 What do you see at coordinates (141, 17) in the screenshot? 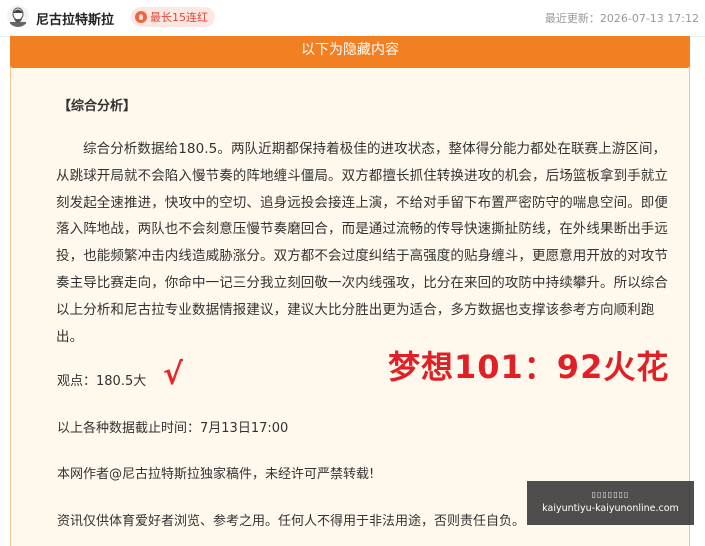
I see `fire-icon` at bounding box center [141, 17].